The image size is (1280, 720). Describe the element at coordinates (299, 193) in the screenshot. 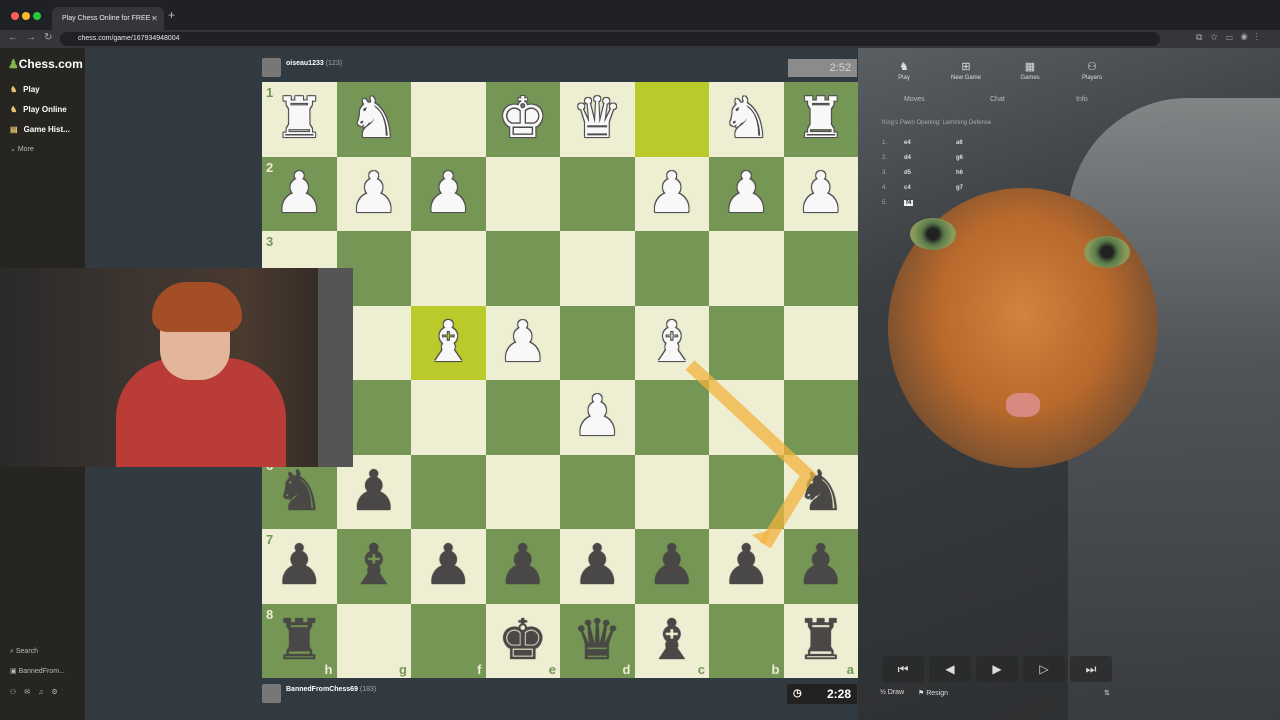

I see `board-square: ♟ 2` at that location.